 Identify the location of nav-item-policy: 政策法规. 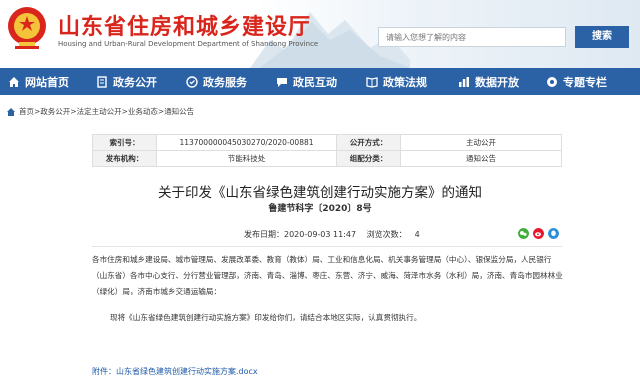
(396, 81).